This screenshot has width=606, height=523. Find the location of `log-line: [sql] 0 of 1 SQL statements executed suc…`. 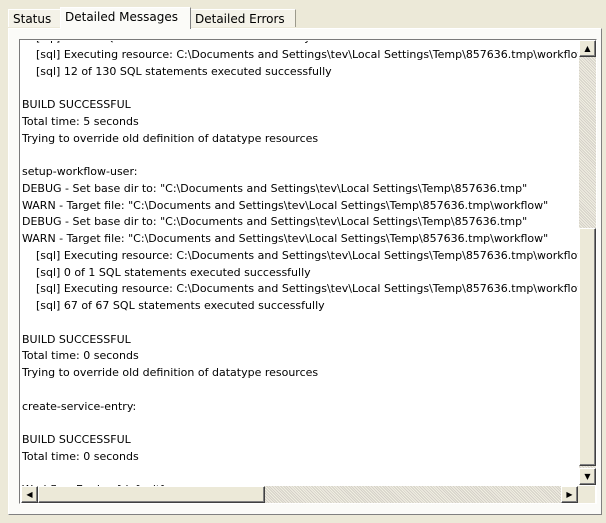

log-line: [sql] 0 of 1 SQL statements executed suc… is located at coordinates (166, 272).